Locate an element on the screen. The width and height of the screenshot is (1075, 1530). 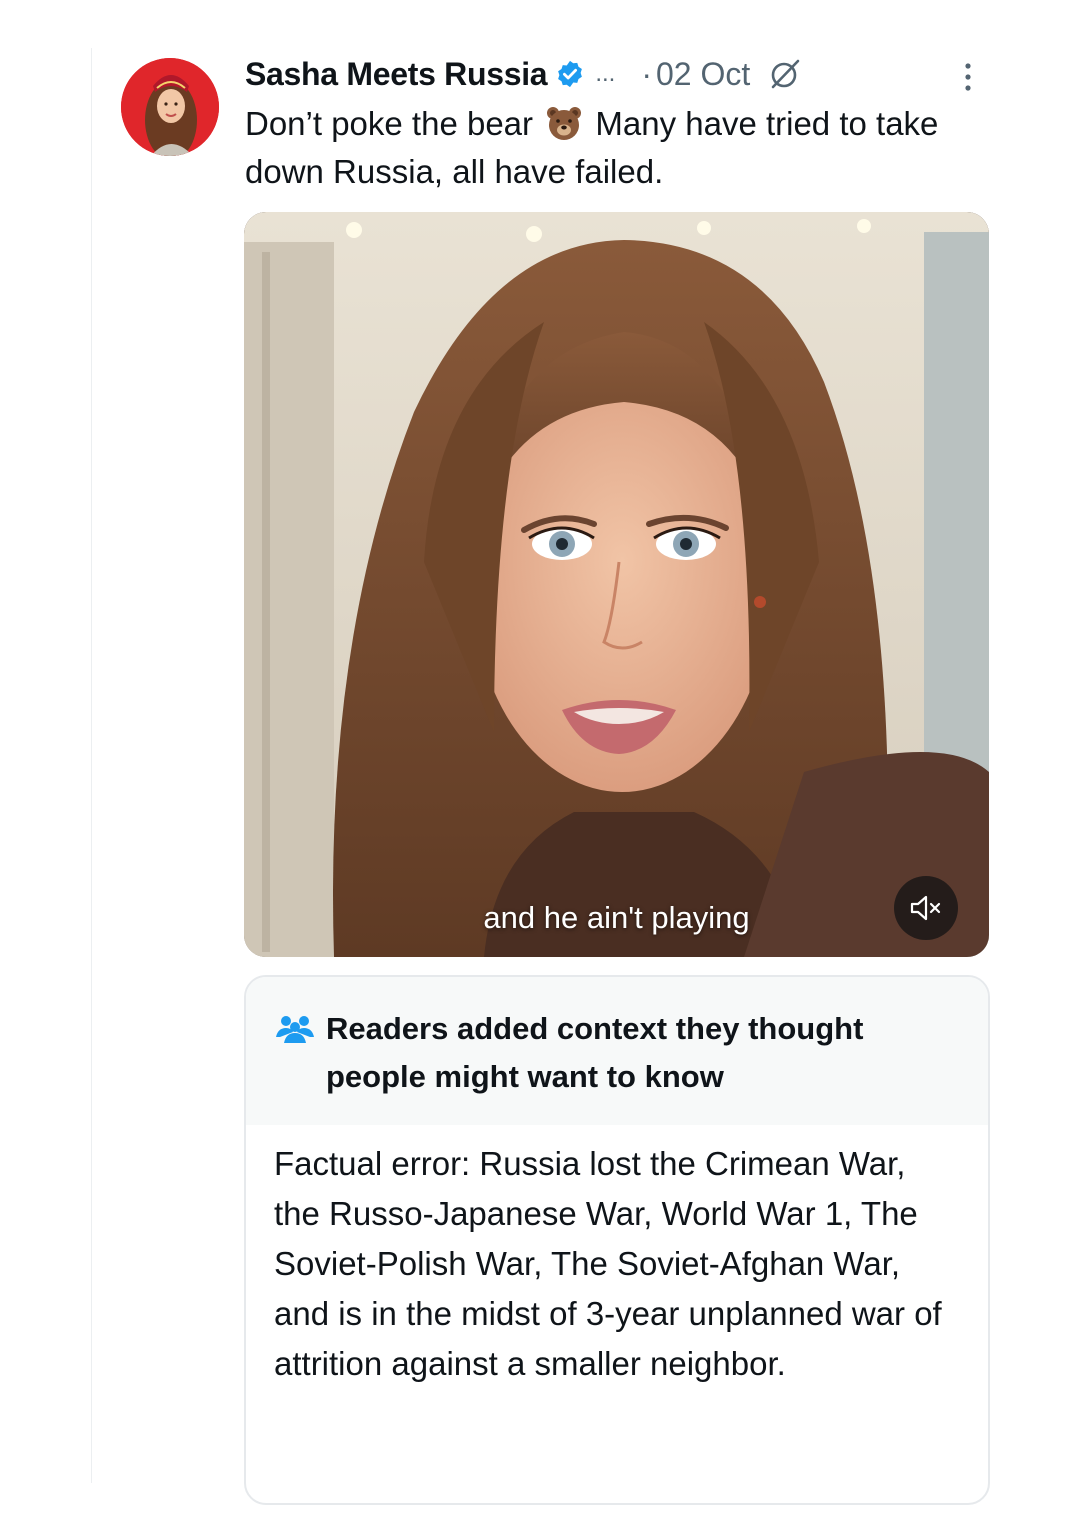
author-name: Sasha Meets Russia is located at coordinates (396, 74).